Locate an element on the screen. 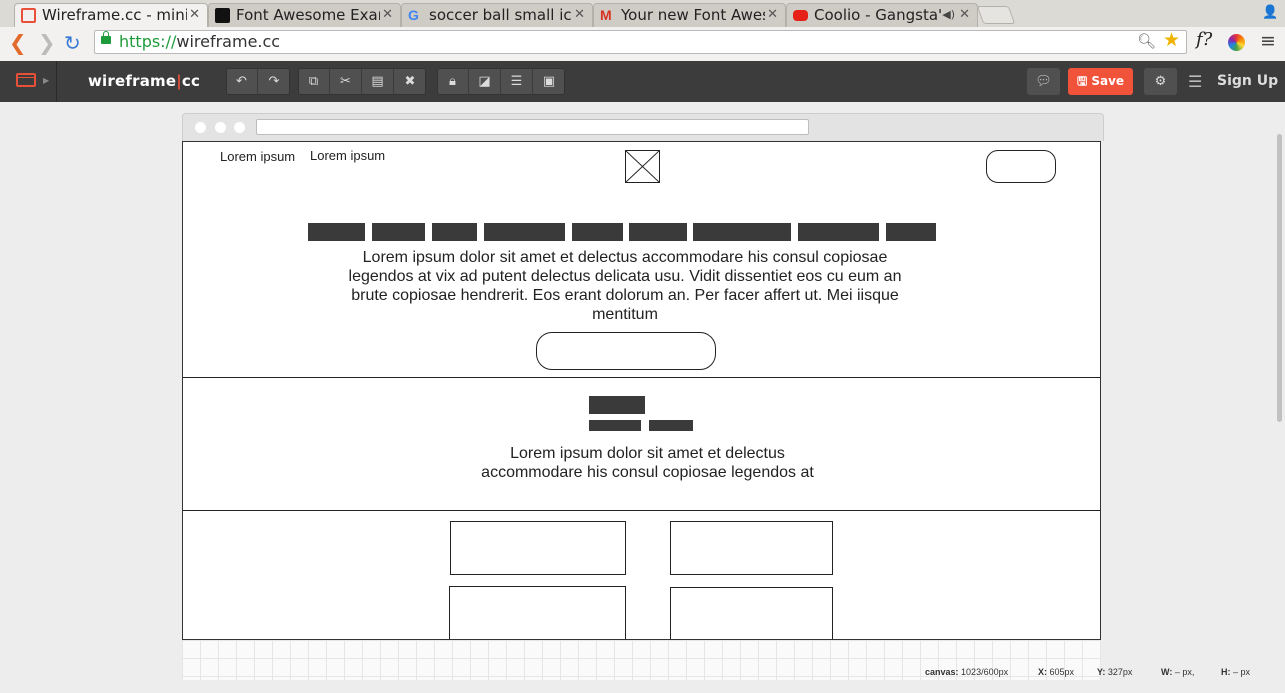 The height and width of the screenshot is (693, 1285). window-dot is located at coordinates (220, 127).